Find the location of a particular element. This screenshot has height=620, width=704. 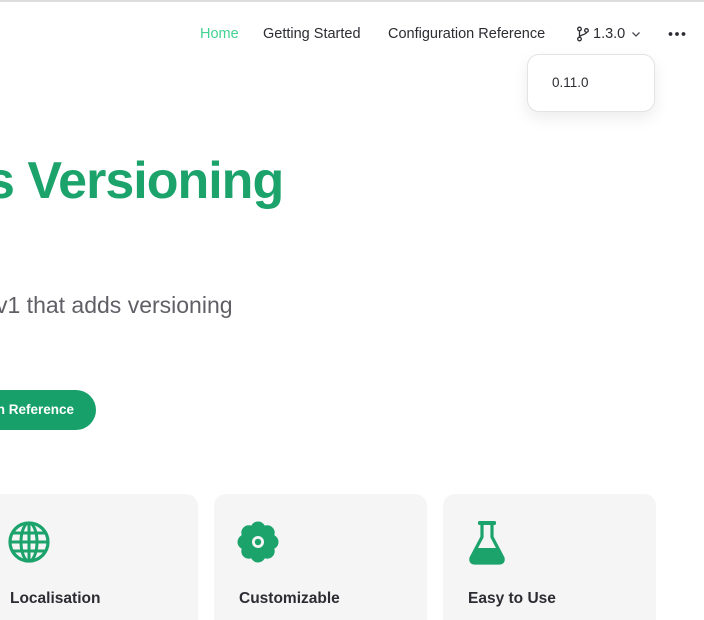

hero-tagline: v1 that adds versioning is located at coordinates (116, 305).